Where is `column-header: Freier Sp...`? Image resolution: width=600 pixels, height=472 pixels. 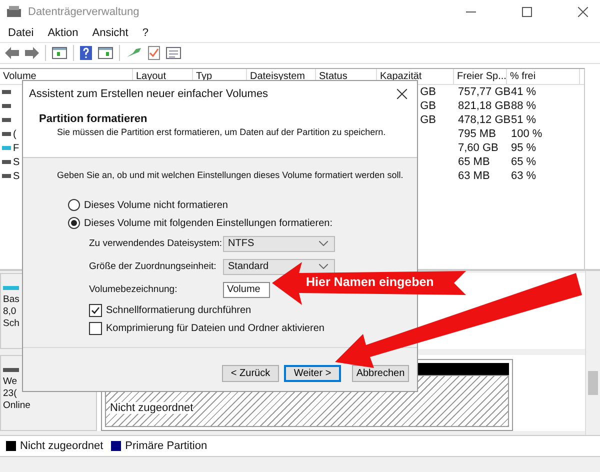 column-header: Freier Sp... is located at coordinates (480, 76).